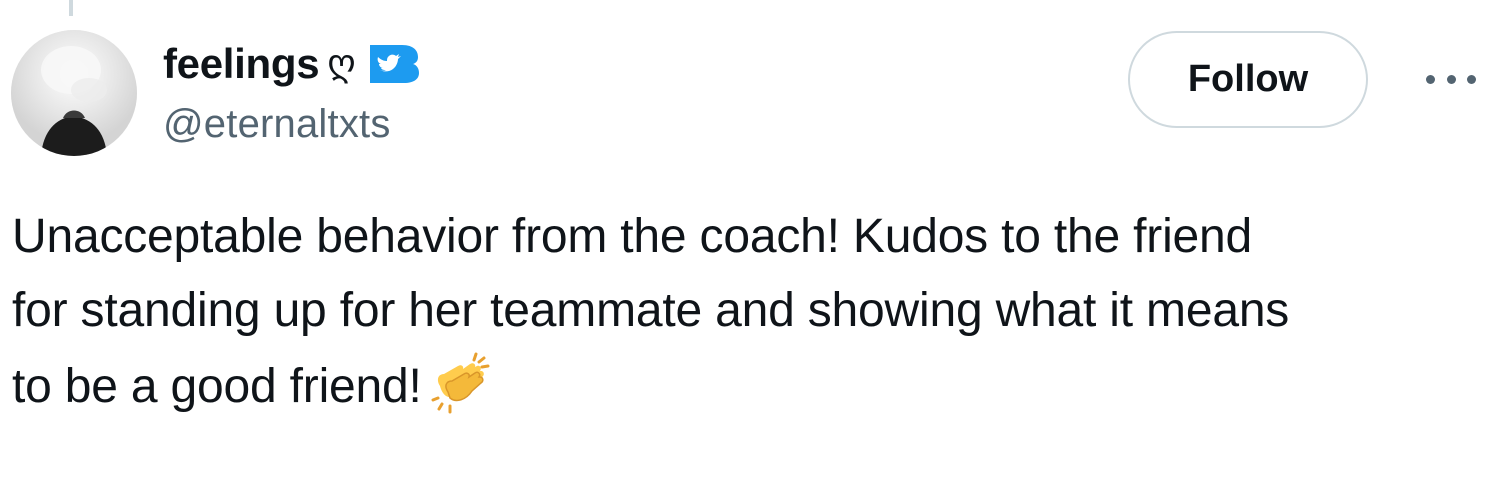  Describe the element at coordinates (1248, 79) in the screenshot. I see `follow-button: Follow` at that location.